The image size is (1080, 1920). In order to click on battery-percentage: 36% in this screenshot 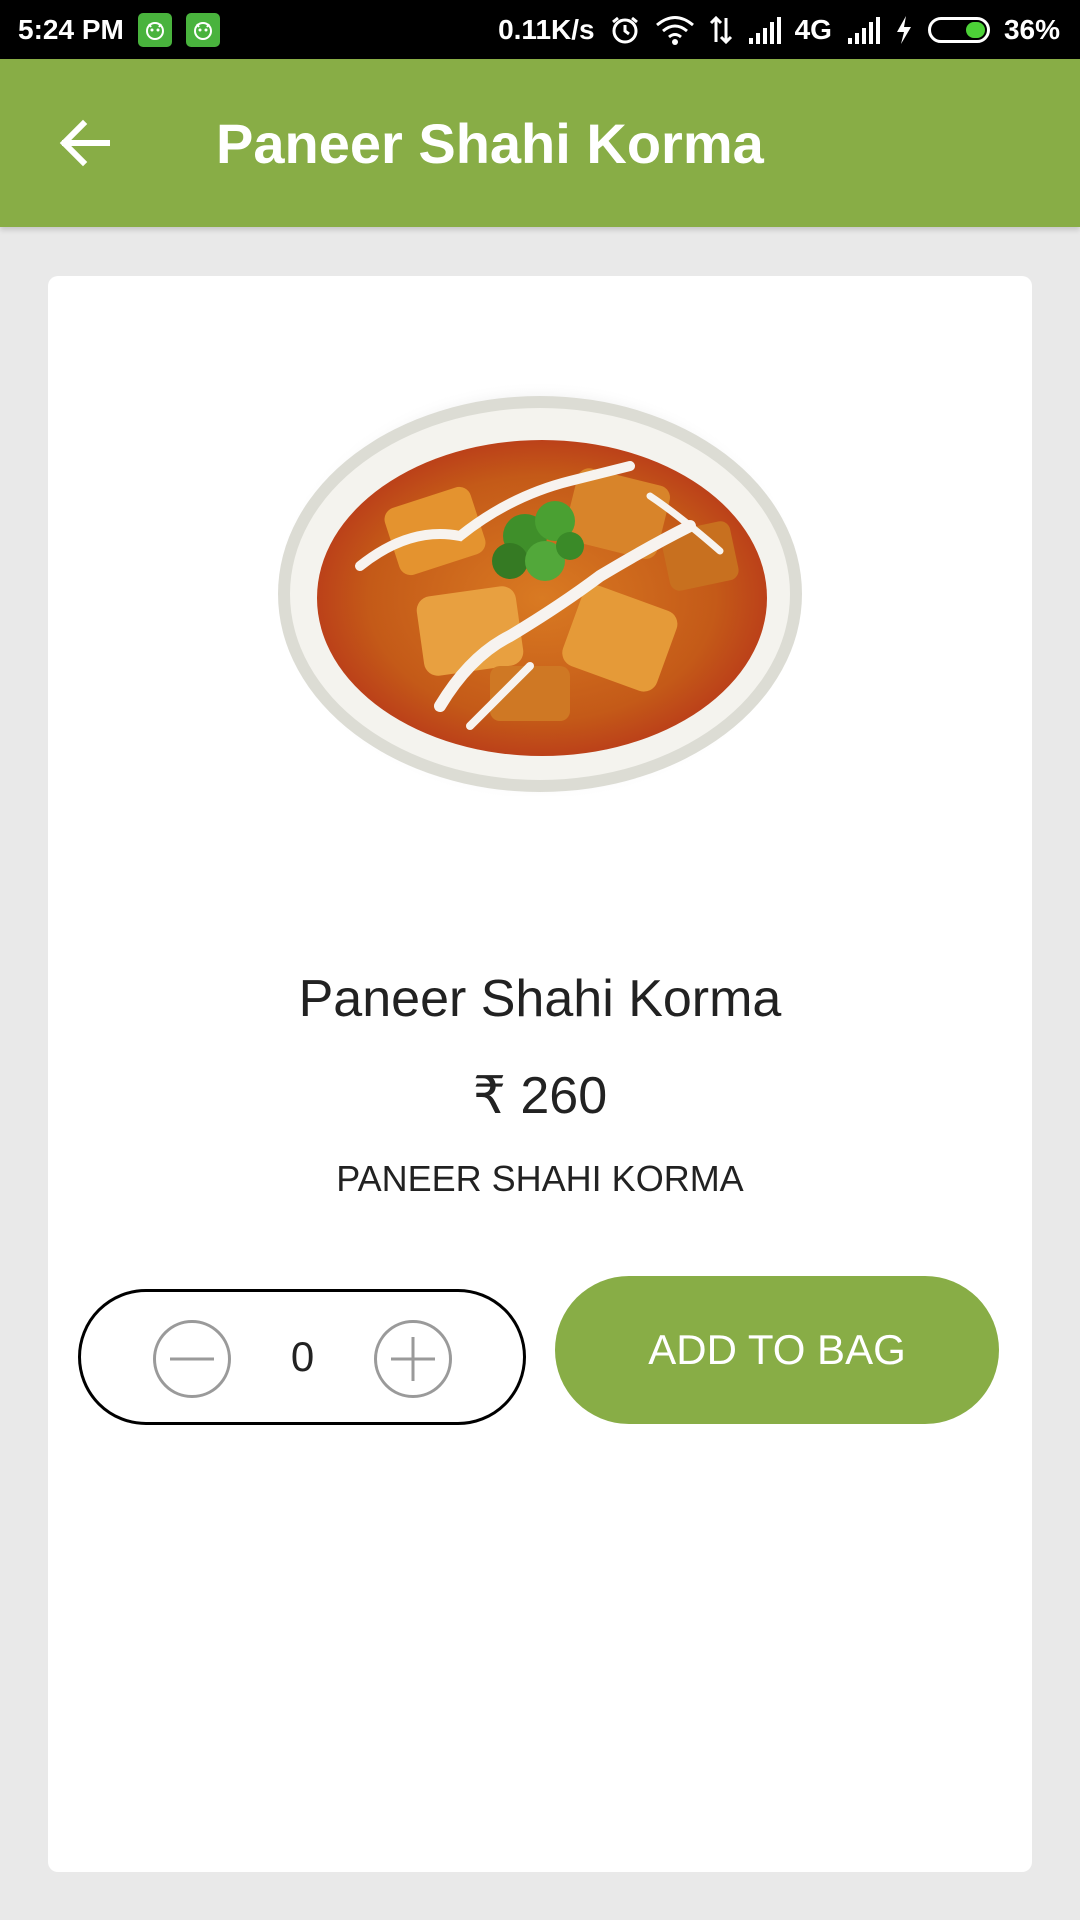, I will do `click(1031, 29)`.